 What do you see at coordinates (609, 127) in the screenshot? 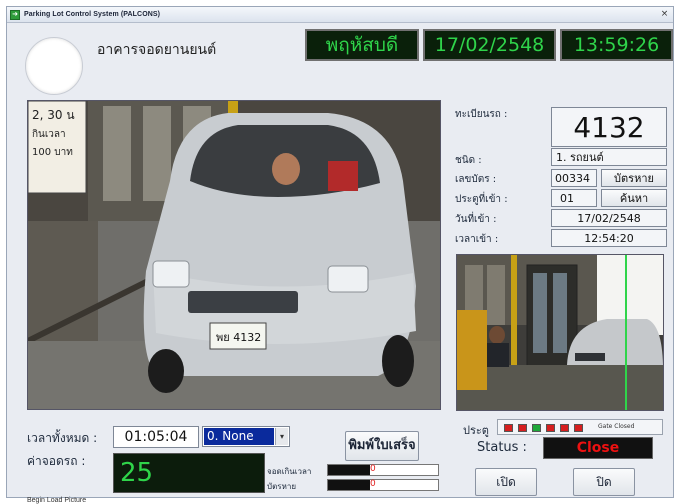
I see `plate-number-display: 4132` at bounding box center [609, 127].